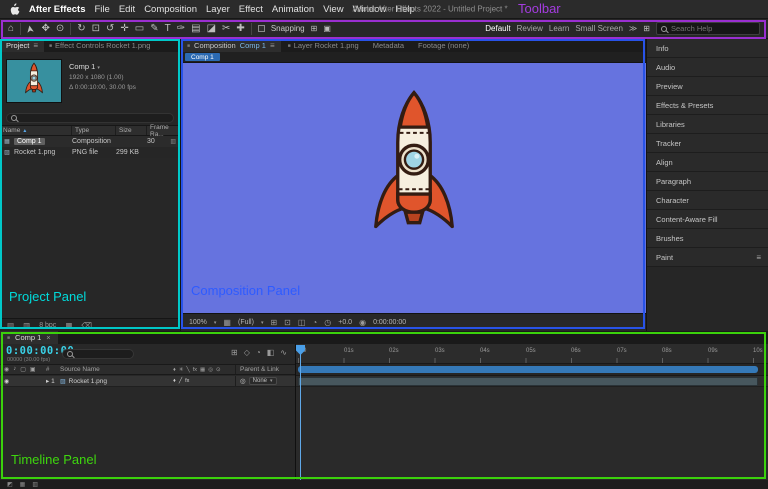 This screenshot has width=768, height=489. I want to click on workspace-small-screen: Small Screen, so click(599, 28).